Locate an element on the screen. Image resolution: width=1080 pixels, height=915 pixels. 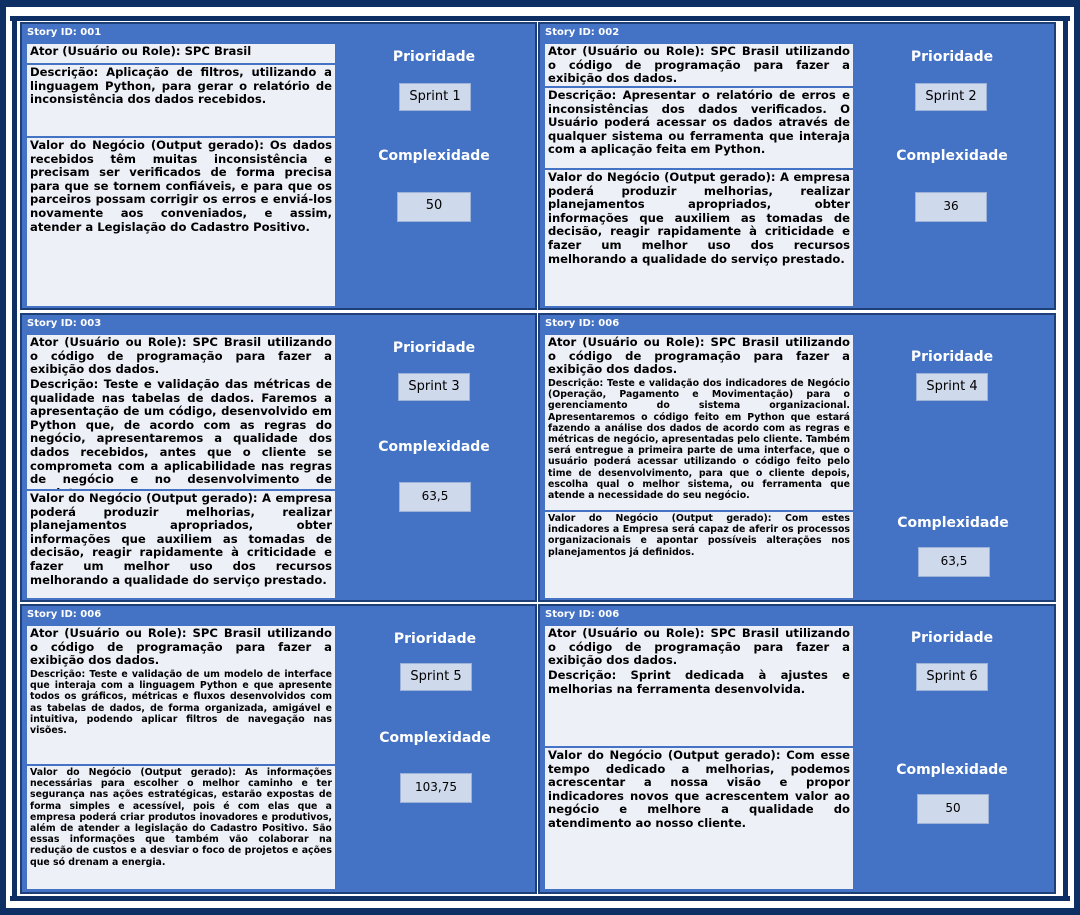
story-id: Story ID: 002 is located at coordinates (582, 32).